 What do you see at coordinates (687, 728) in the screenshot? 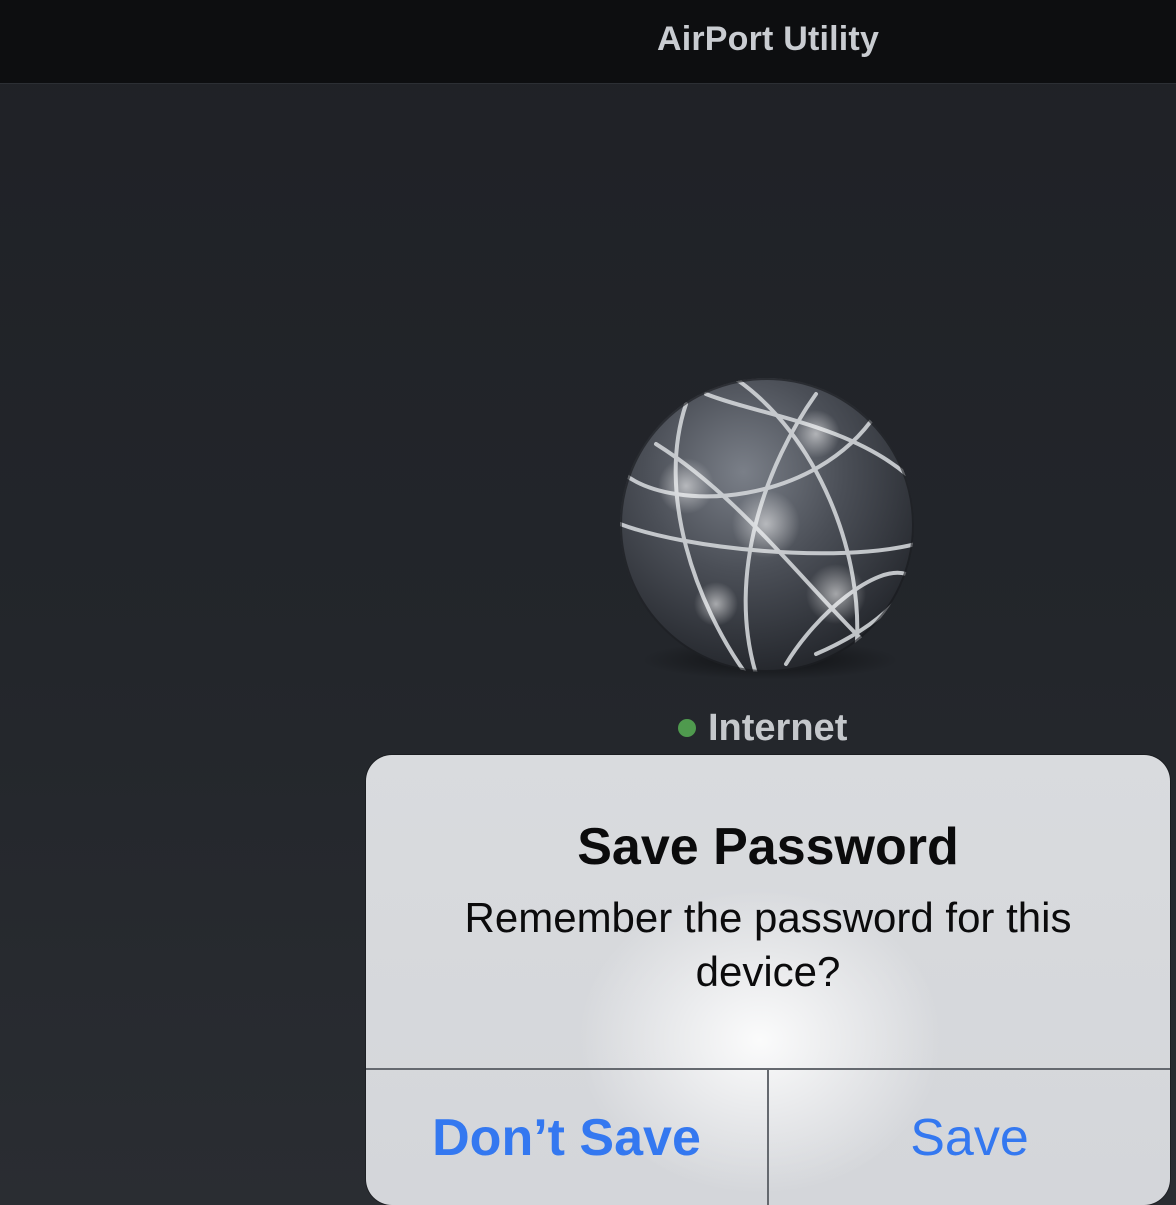
I see `status-dot` at bounding box center [687, 728].